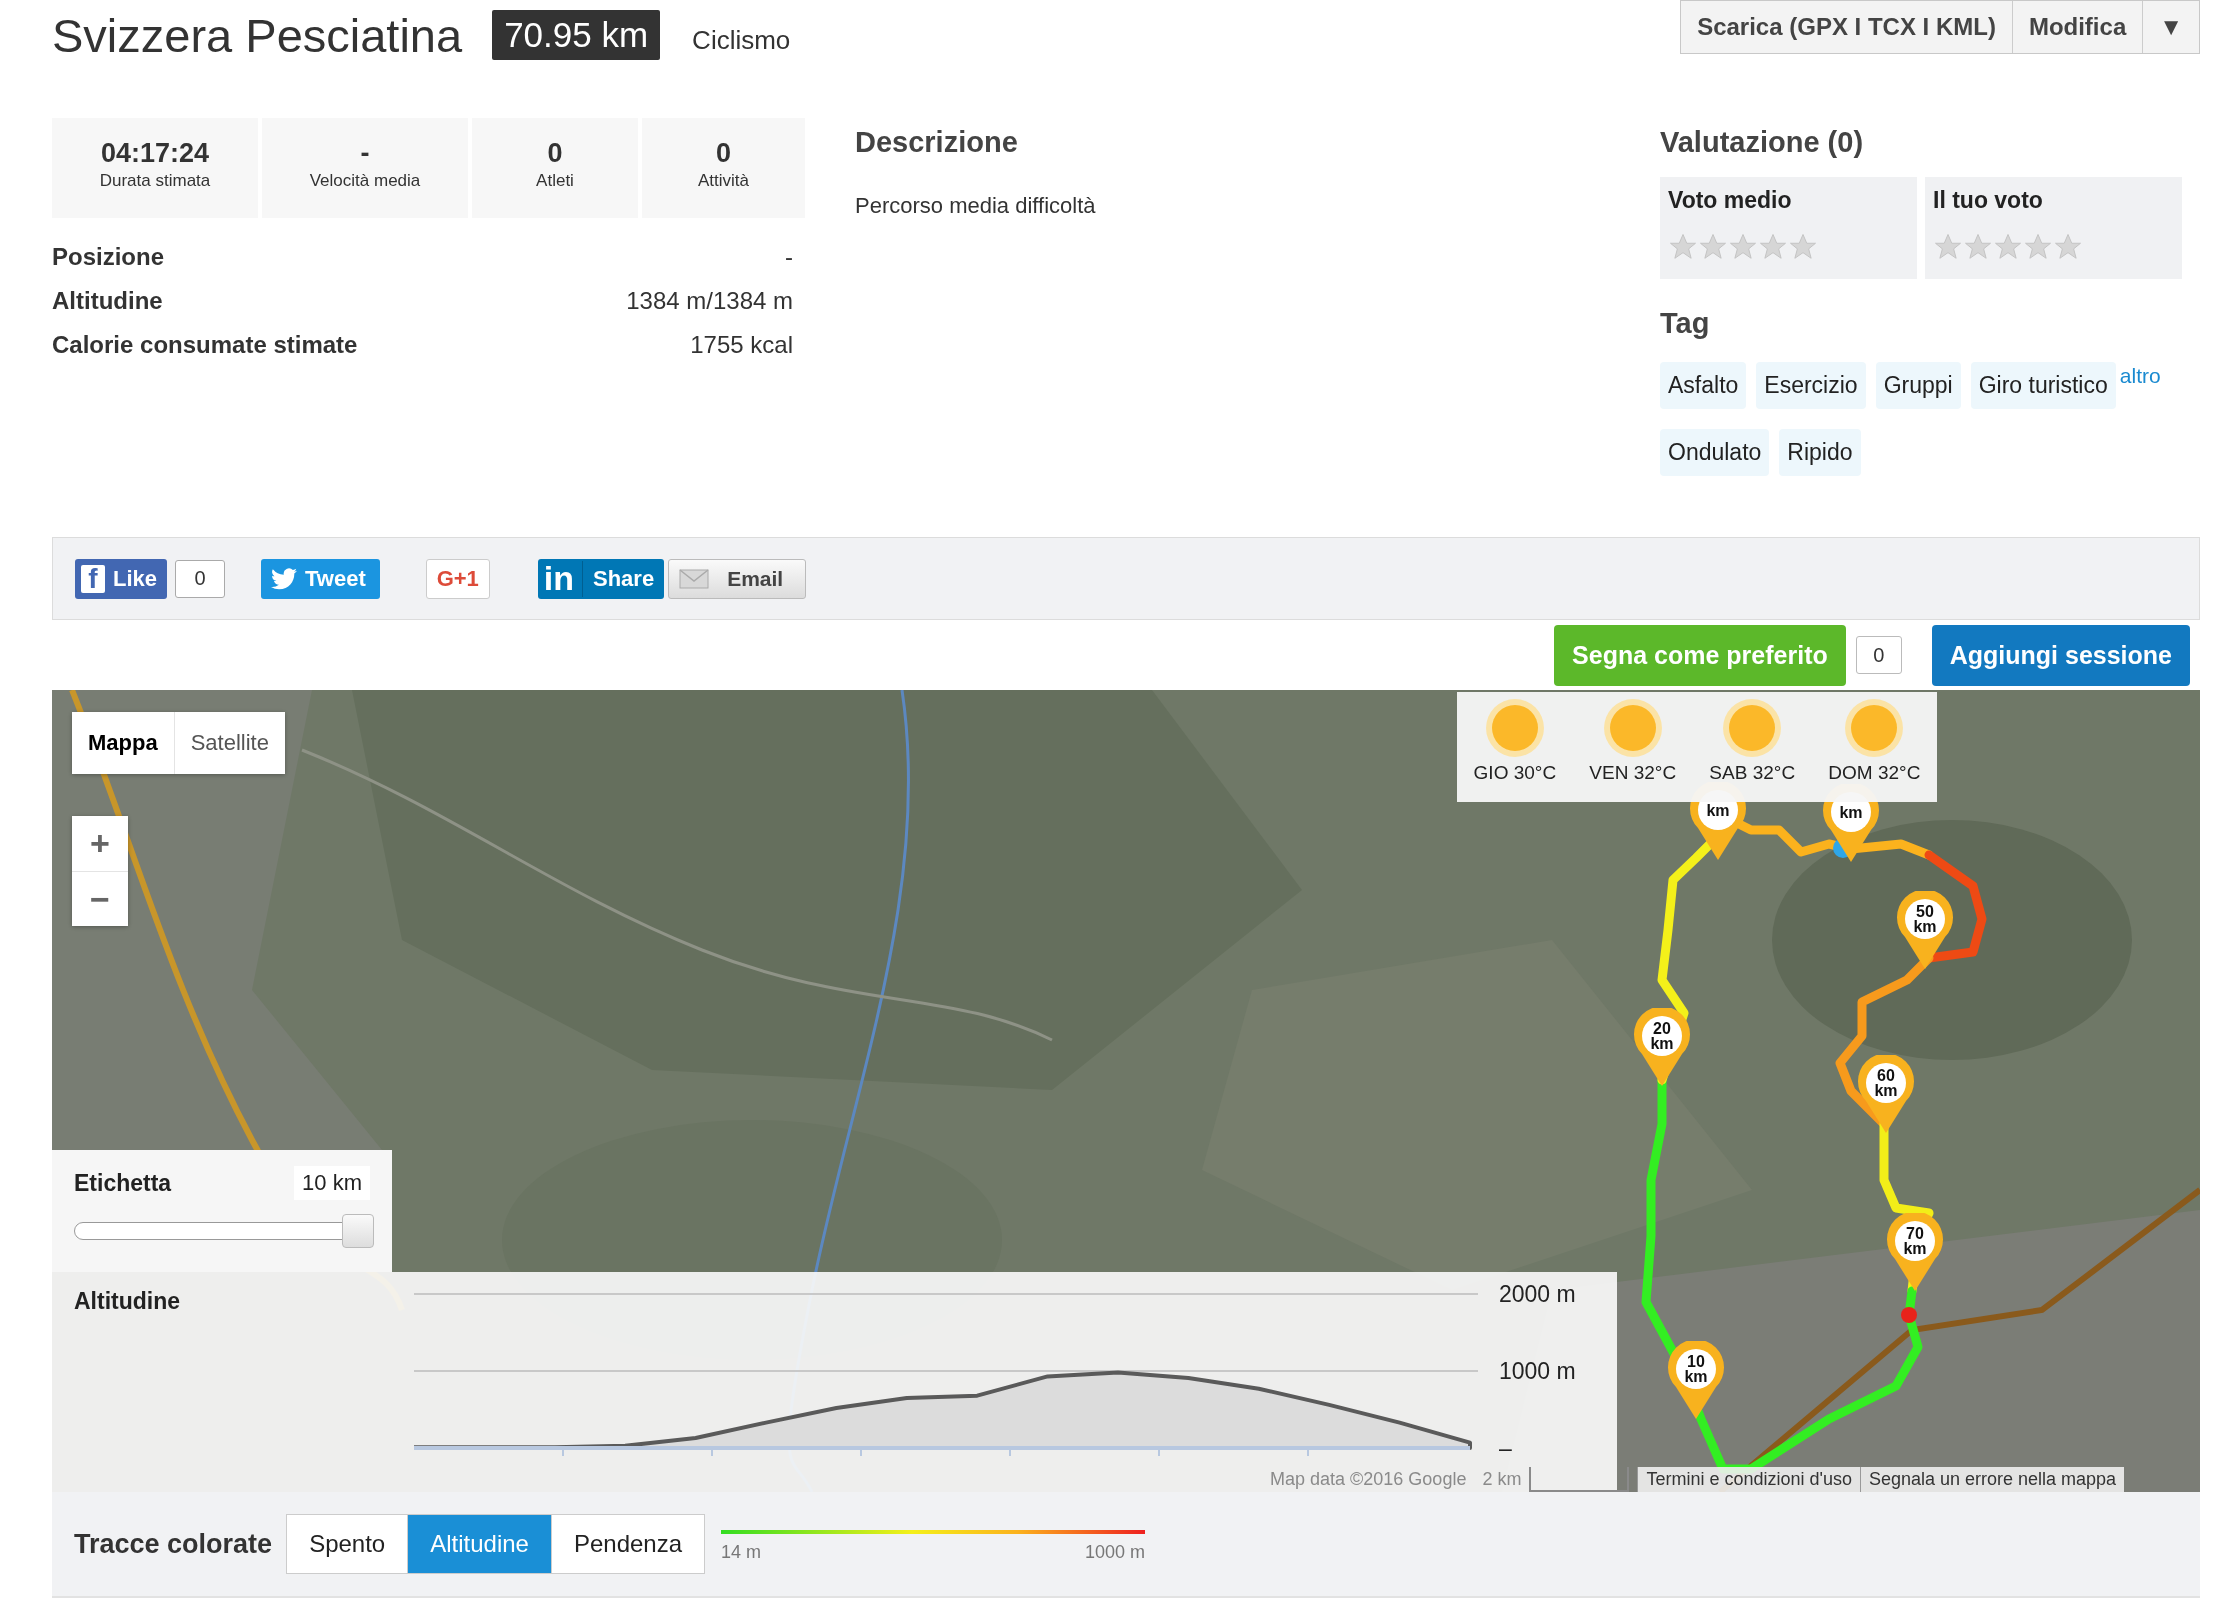  What do you see at coordinates (457, 578) in the screenshot?
I see `google-plus-button: G+1` at bounding box center [457, 578].